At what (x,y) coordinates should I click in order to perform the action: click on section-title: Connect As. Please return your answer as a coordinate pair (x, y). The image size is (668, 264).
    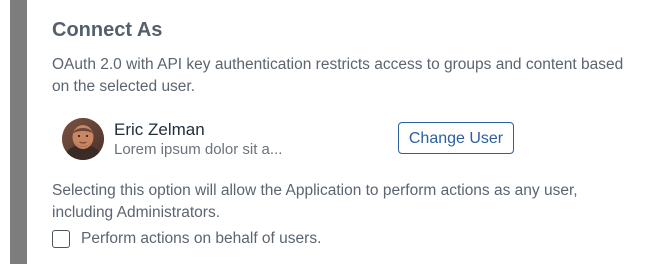
    Looking at the image, I should click on (107, 30).